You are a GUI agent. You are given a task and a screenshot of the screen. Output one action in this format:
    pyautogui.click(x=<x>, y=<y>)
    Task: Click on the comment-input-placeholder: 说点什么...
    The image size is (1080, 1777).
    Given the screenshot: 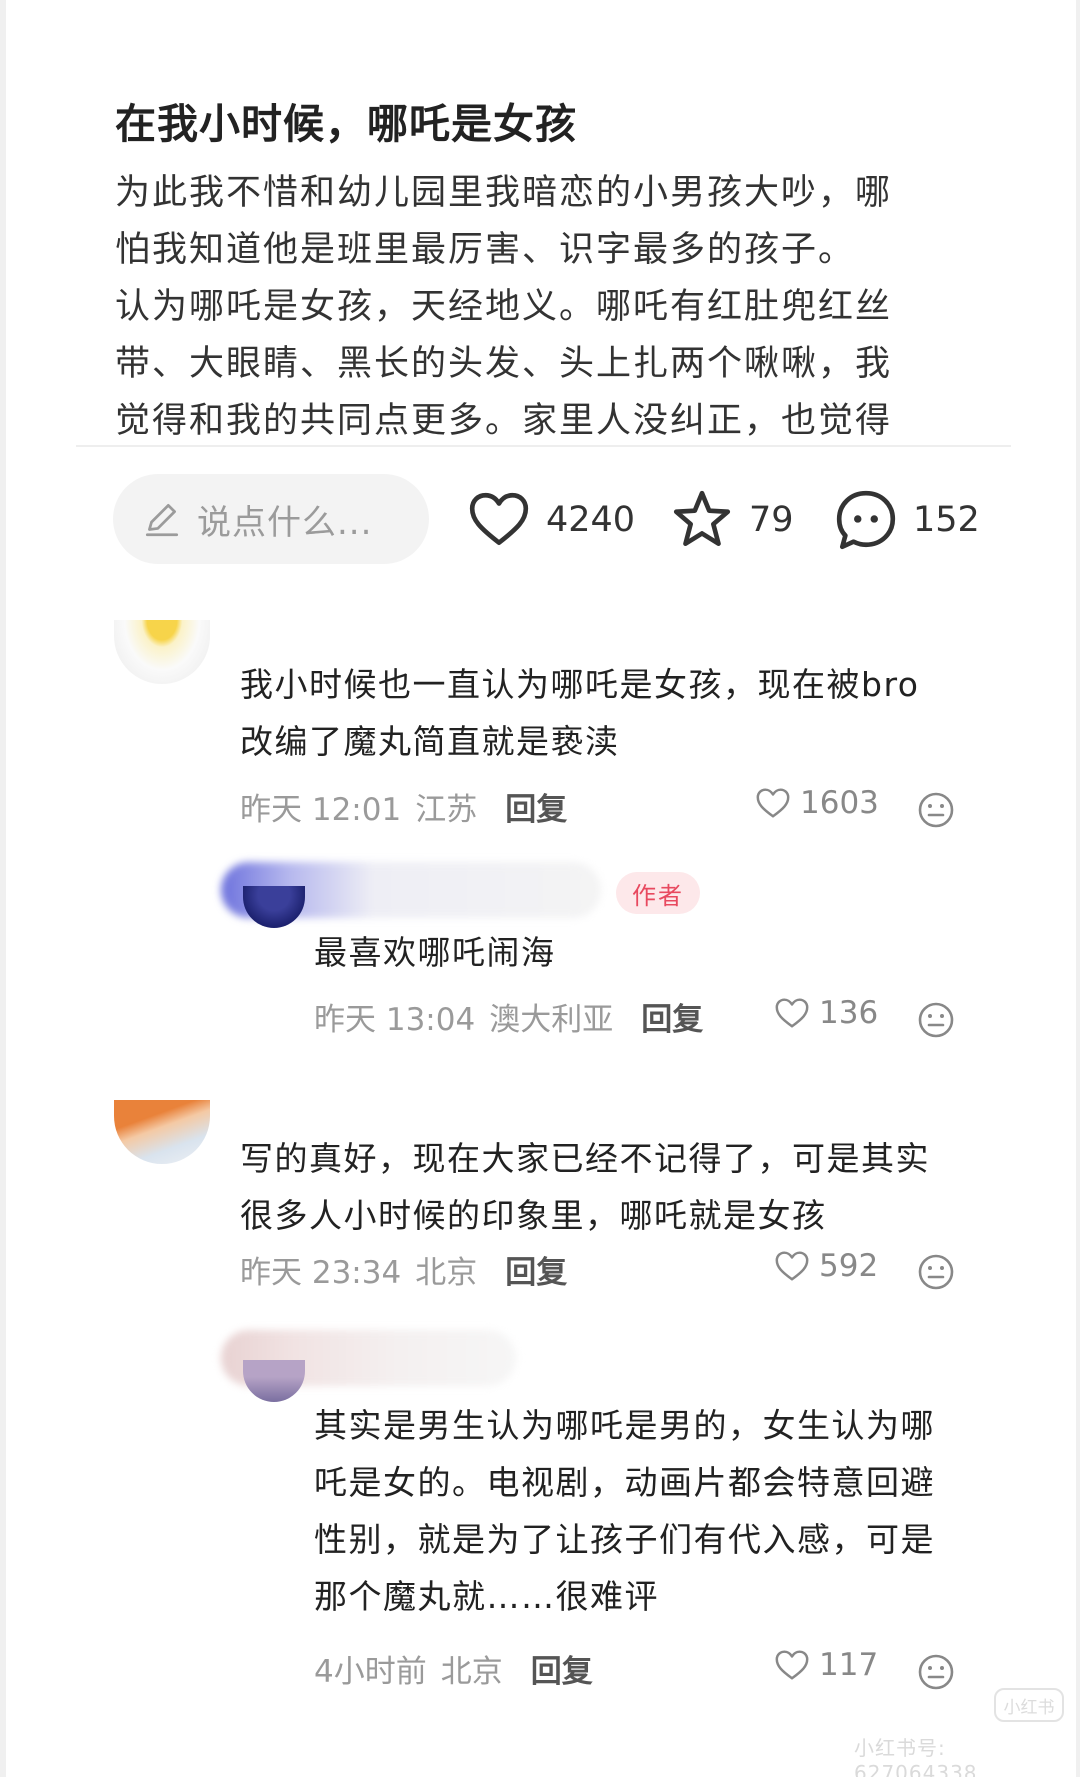 What is the action you would take?
    pyautogui.click(x=285, y=522)
    